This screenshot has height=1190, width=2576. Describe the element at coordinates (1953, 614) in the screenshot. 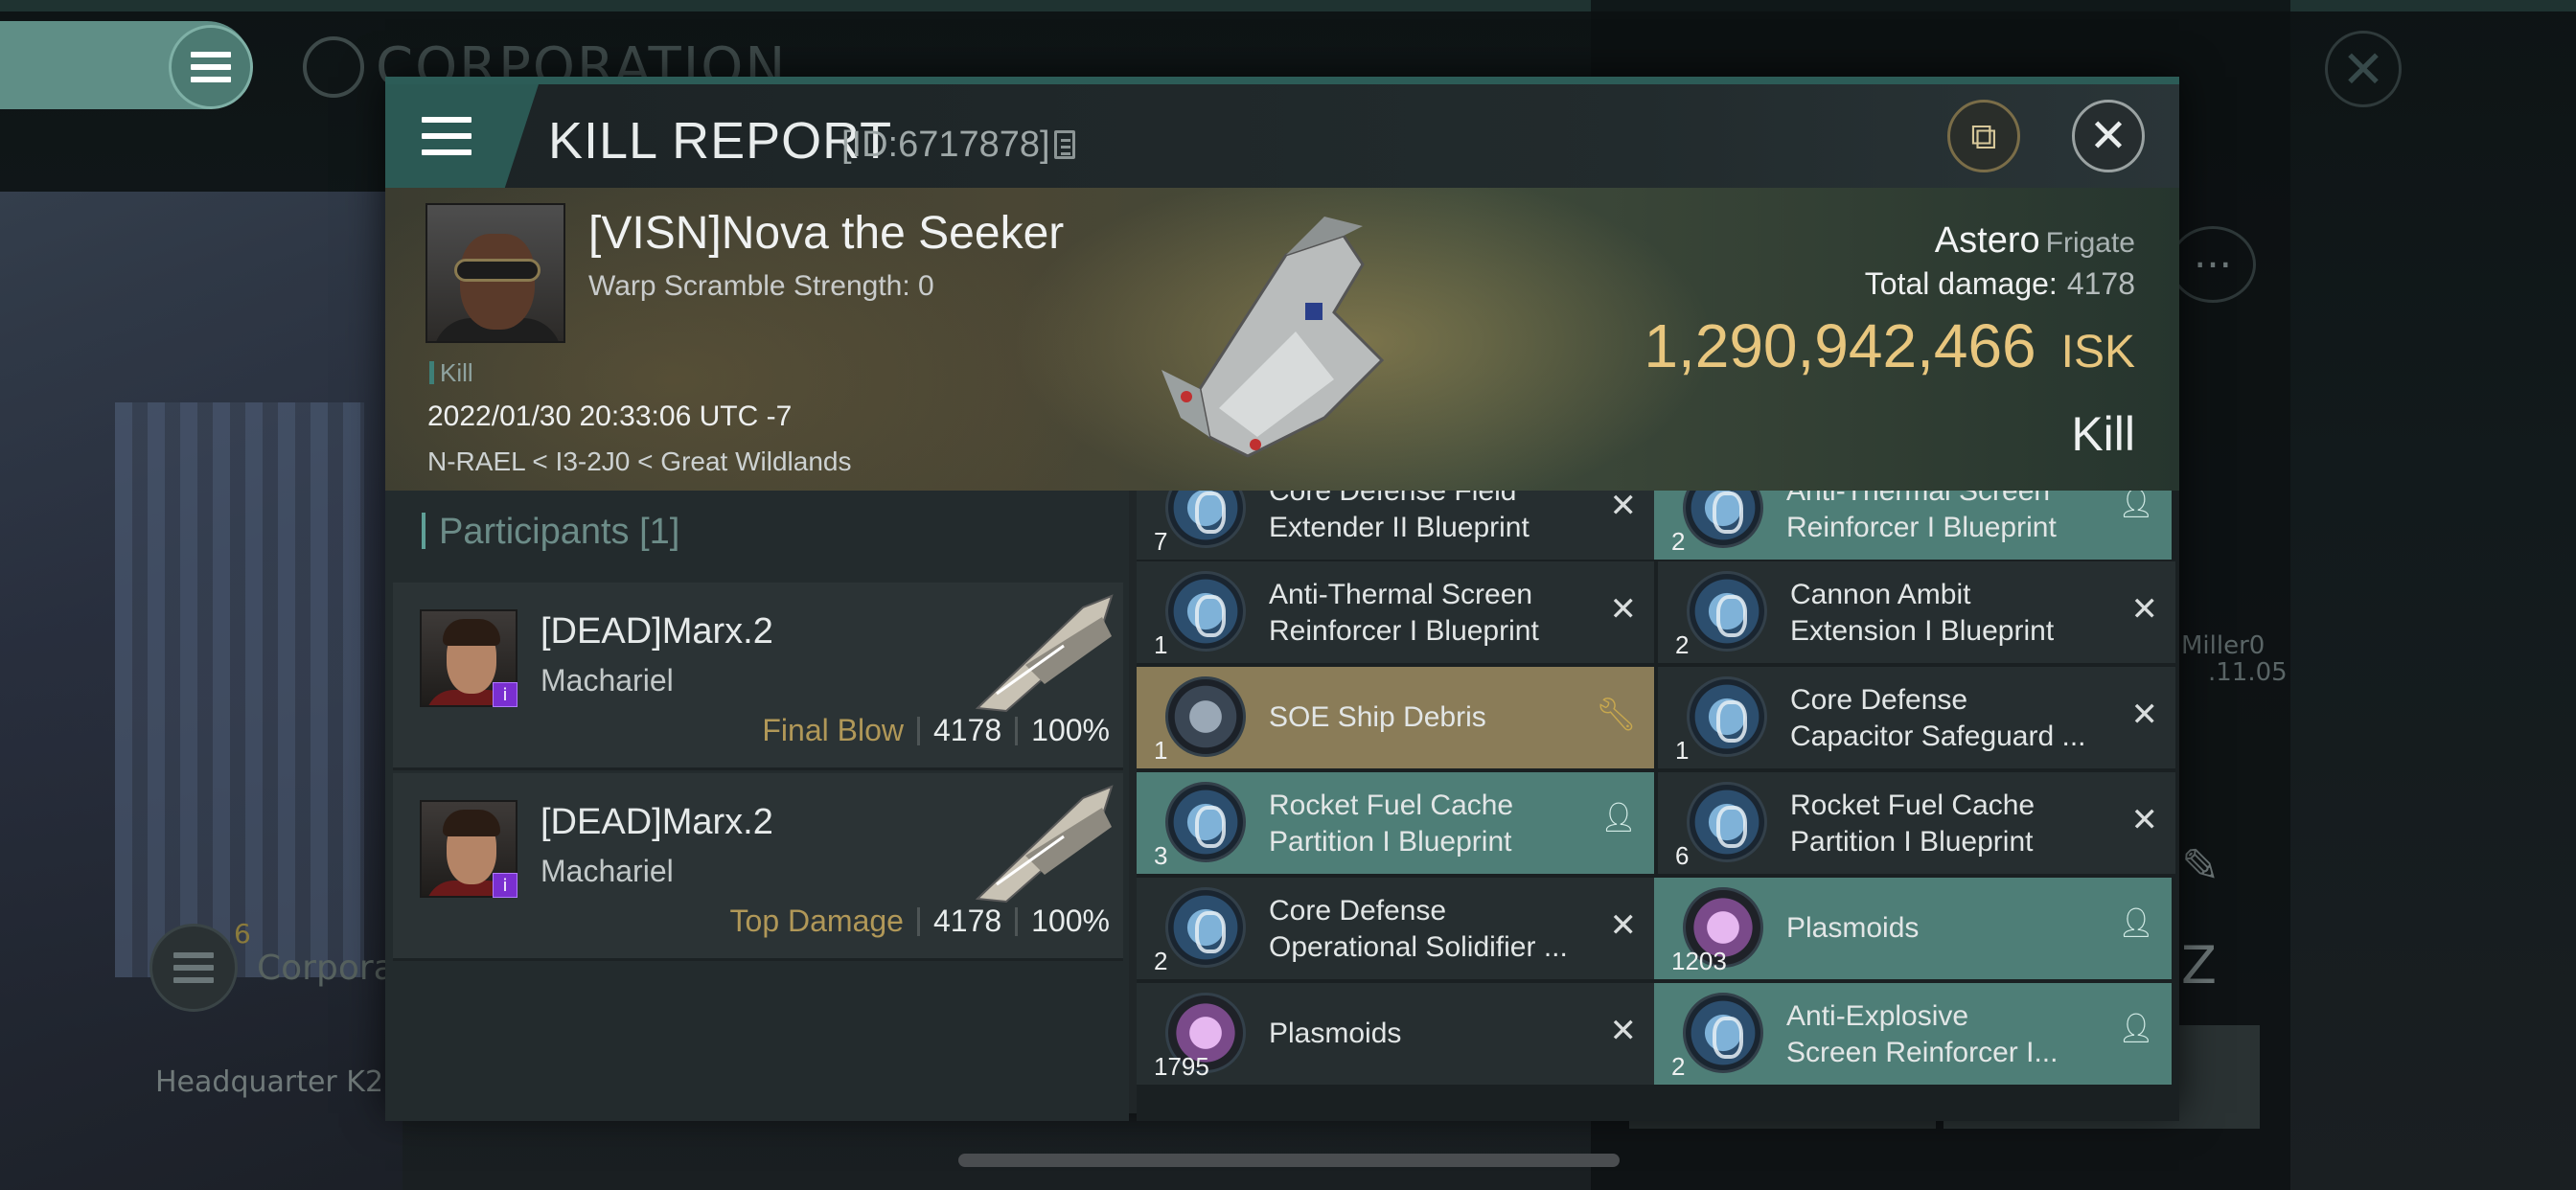

I see `item-name: Cannon Ambit Extension I Blueprint` at that location.